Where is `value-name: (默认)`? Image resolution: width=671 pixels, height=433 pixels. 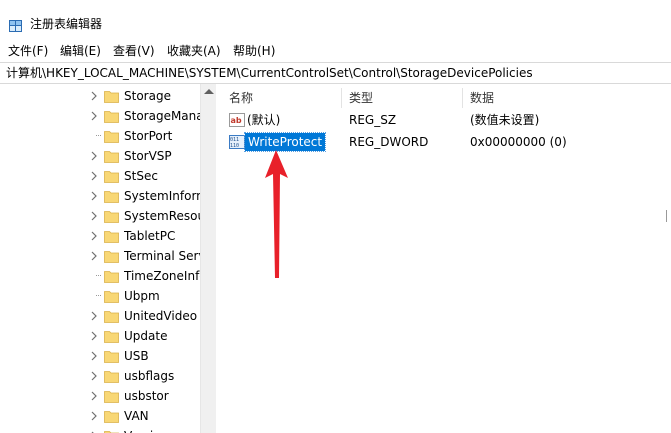
value-name: (默认) is located at coordinates (264, 120).